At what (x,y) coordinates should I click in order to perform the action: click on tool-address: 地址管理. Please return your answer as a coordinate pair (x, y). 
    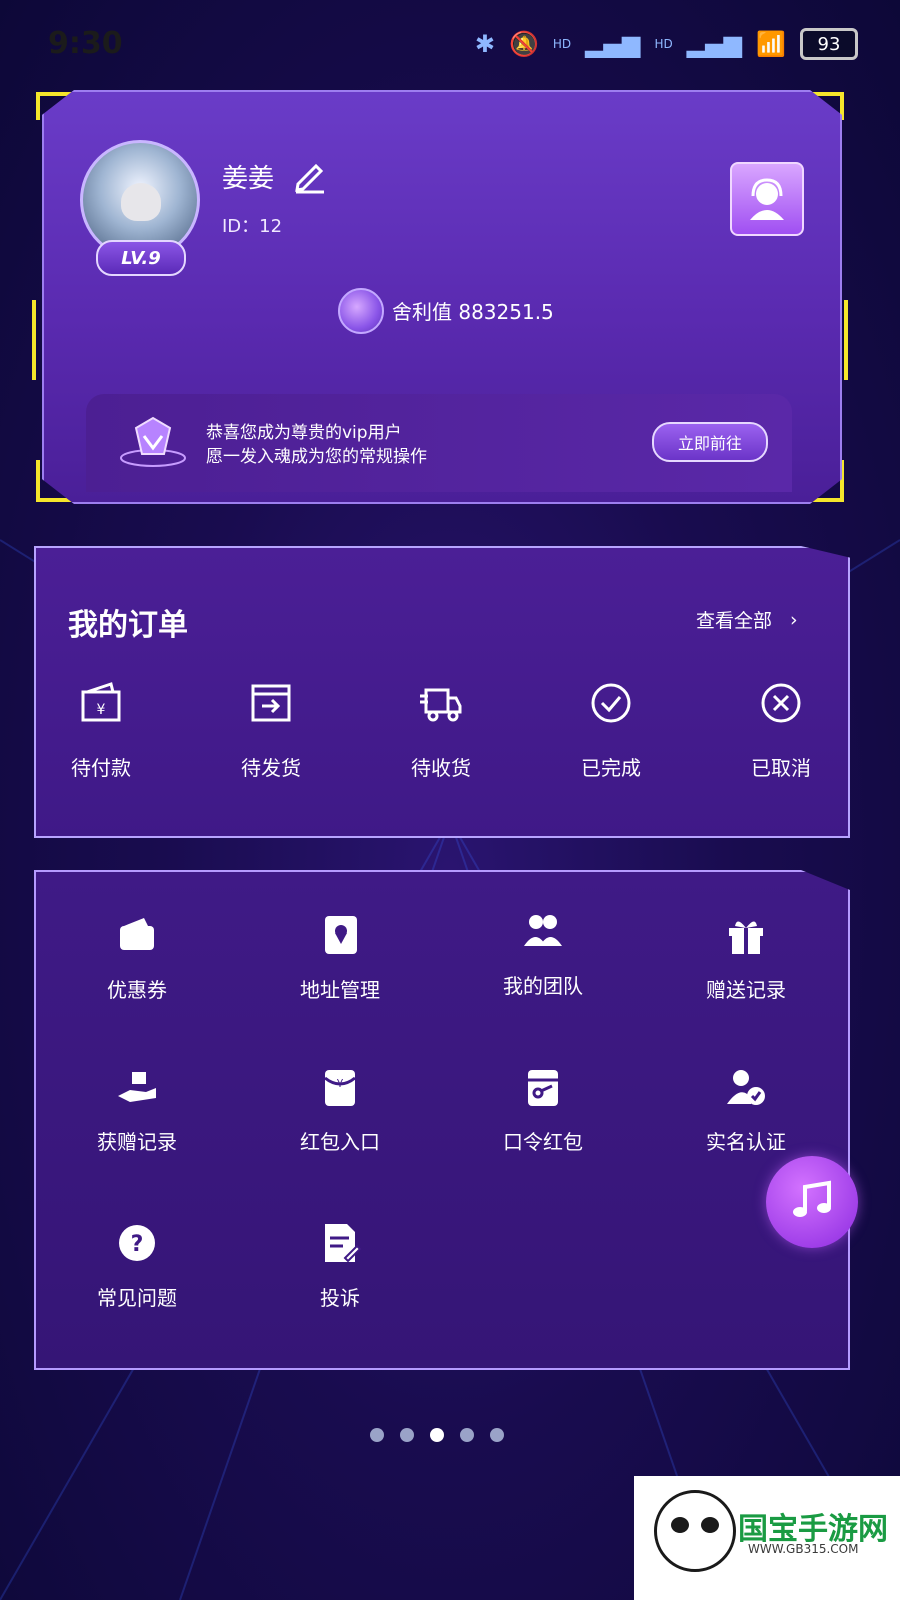
    Looking at the image, I should click on (340, 958).